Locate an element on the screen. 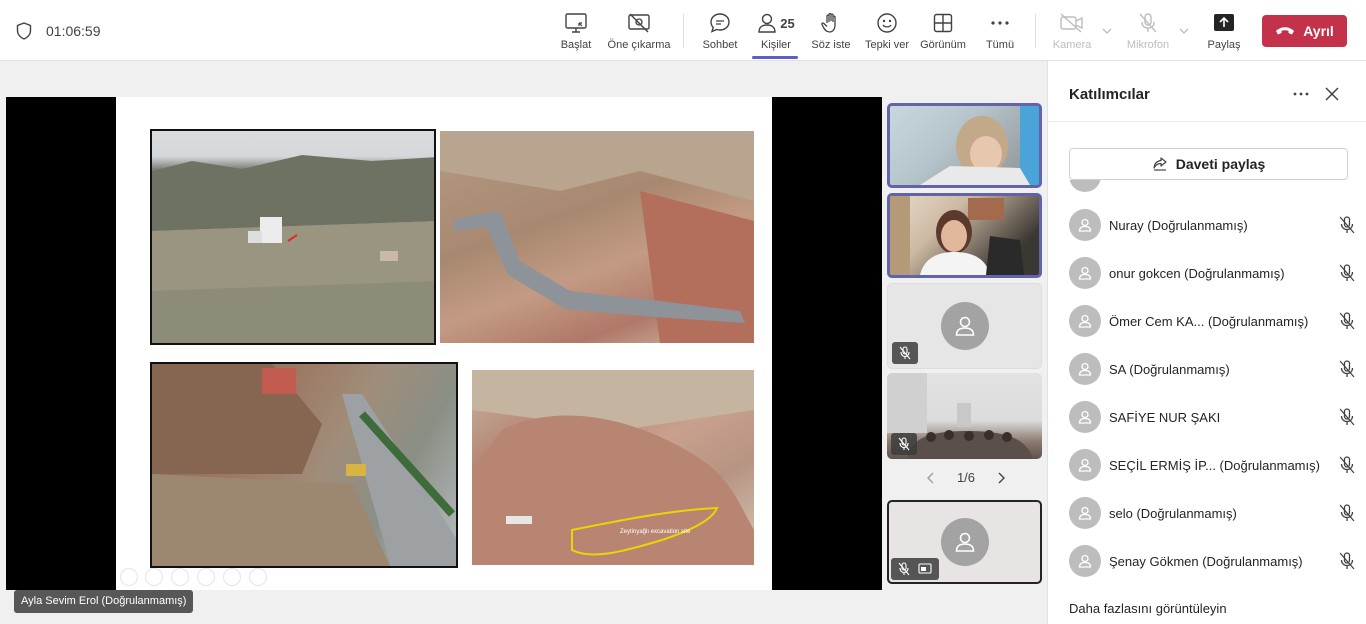  participant-row: Nuray (Doğrulanmamış) is located at coordinates (1213, 225).